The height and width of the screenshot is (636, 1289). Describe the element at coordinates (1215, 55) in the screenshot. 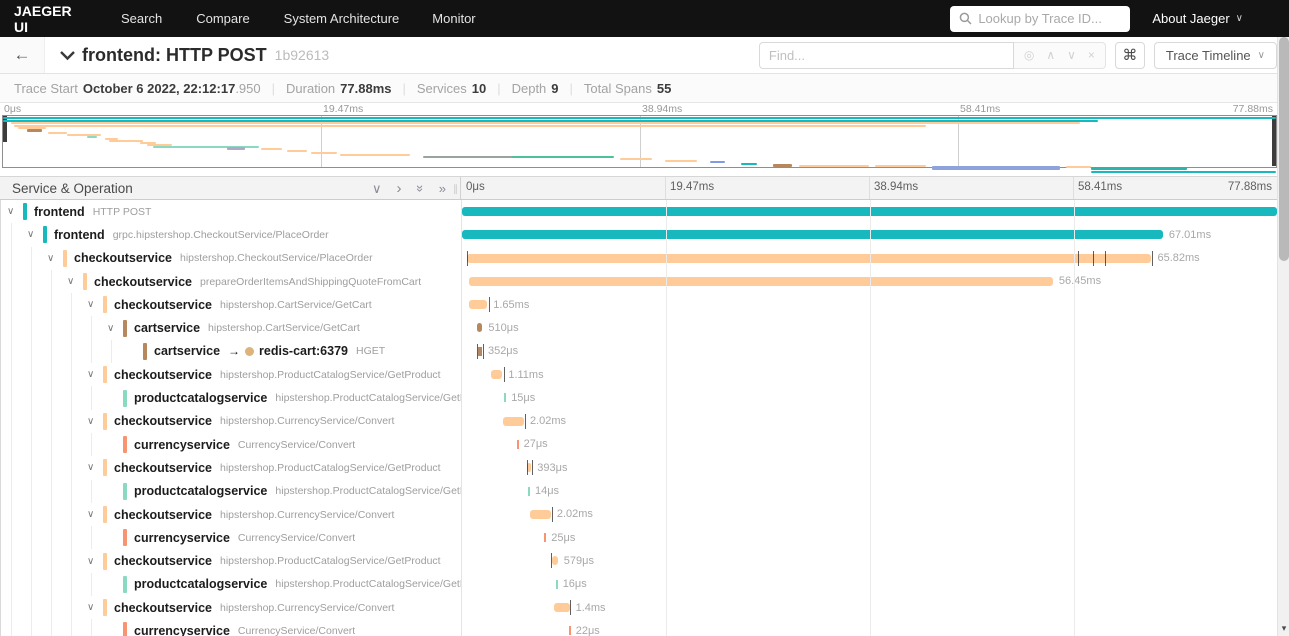

I see `trace-view-selector: Trace Timeline ∨` at that location.